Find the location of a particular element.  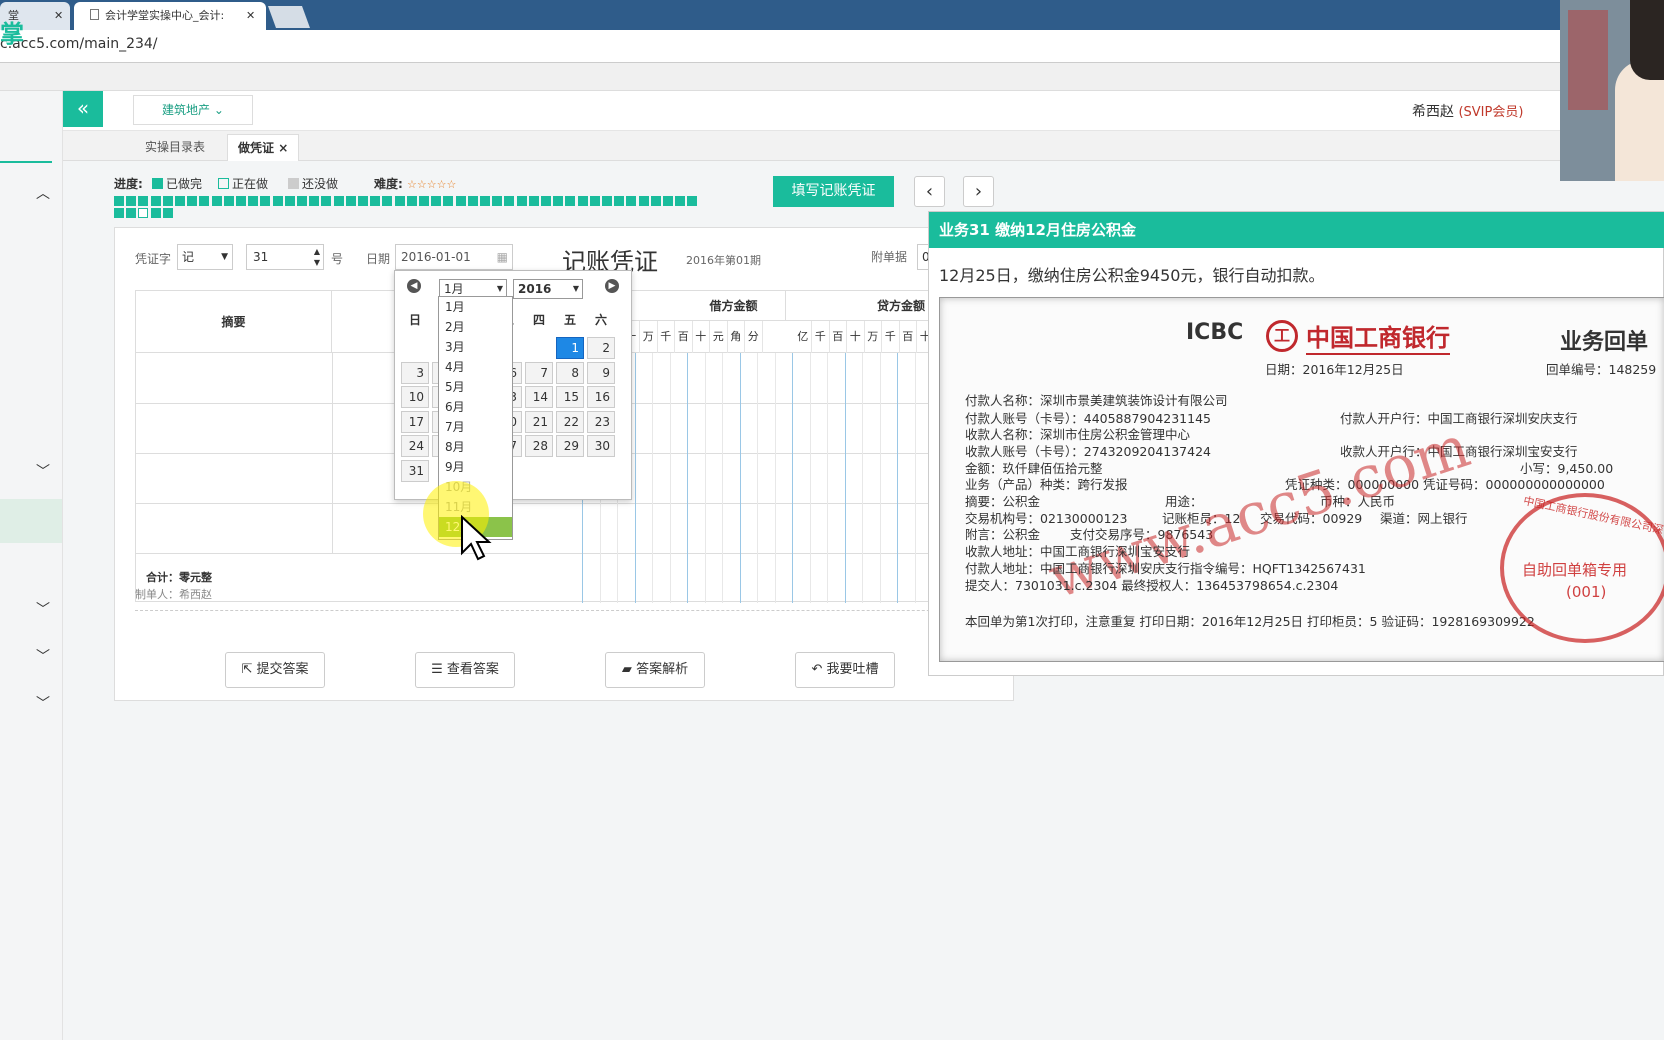

month-option: 9月 is located at coordinates (475, 467).